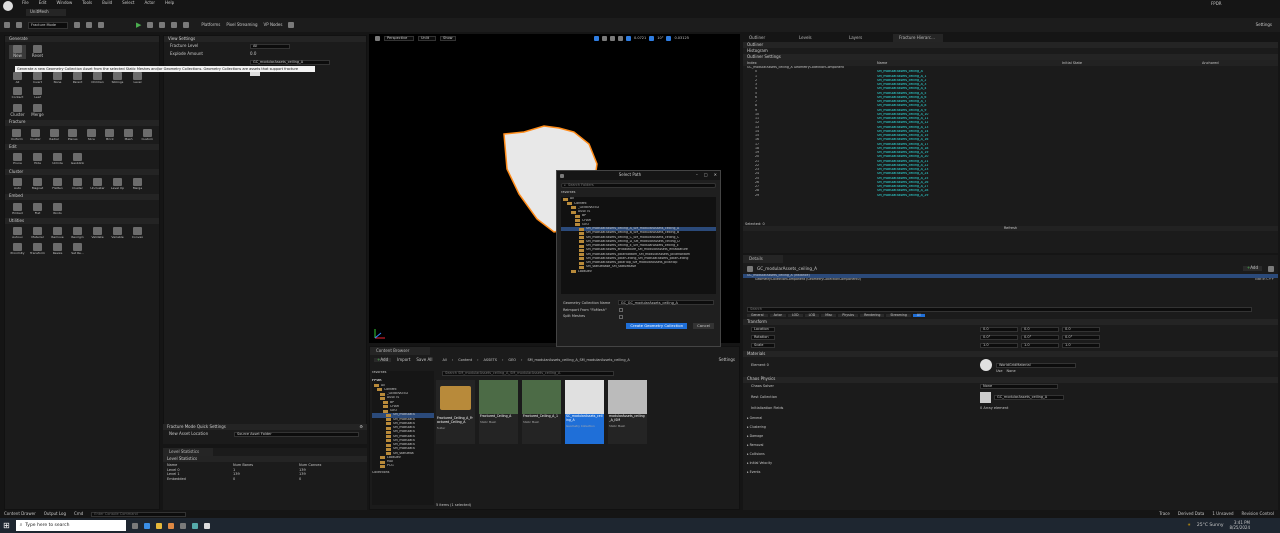 The height and width of the screenshot is (533, 1280). I want to click on breadcrumb-item: ASSETS, so click(490, 360).